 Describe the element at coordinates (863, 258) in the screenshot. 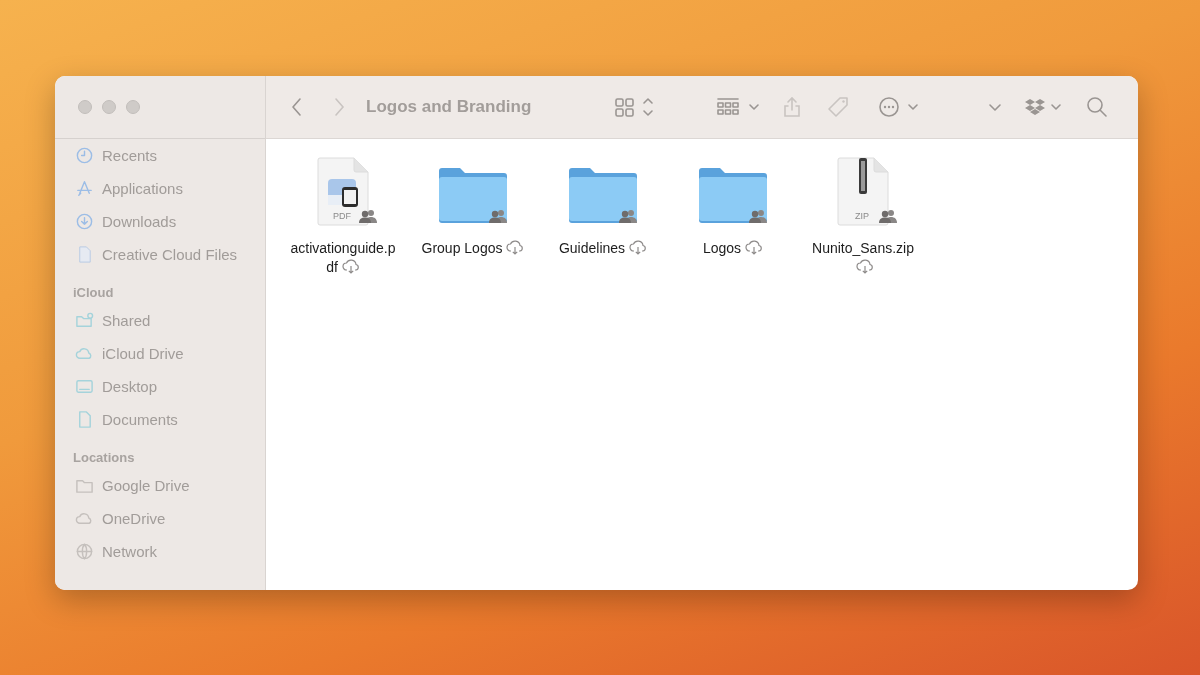

I see `file-name: Nunito_Sans.zip` at that location.